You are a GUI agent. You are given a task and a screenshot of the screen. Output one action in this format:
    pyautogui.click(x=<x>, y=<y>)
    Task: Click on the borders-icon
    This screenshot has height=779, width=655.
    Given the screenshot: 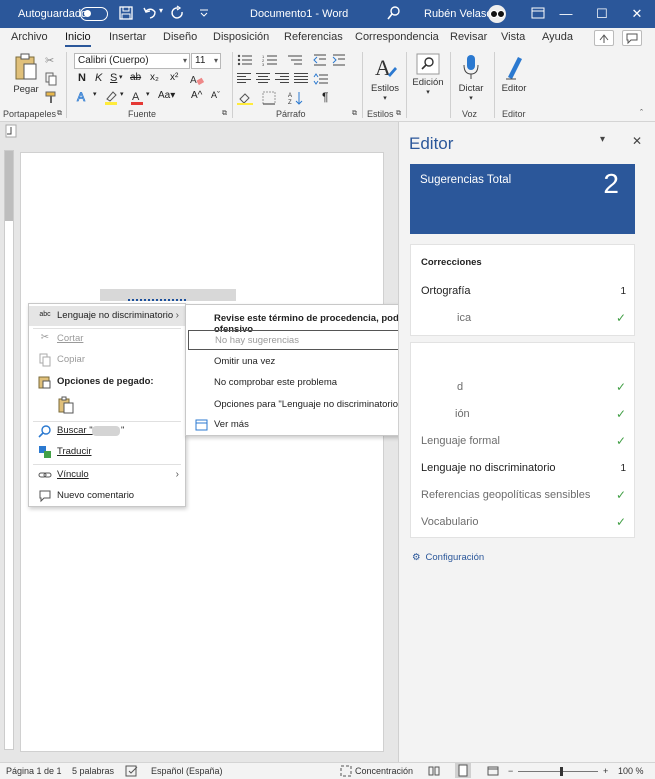 What is the action you would take?
    pyautogui.click(x=270, y=98)
    